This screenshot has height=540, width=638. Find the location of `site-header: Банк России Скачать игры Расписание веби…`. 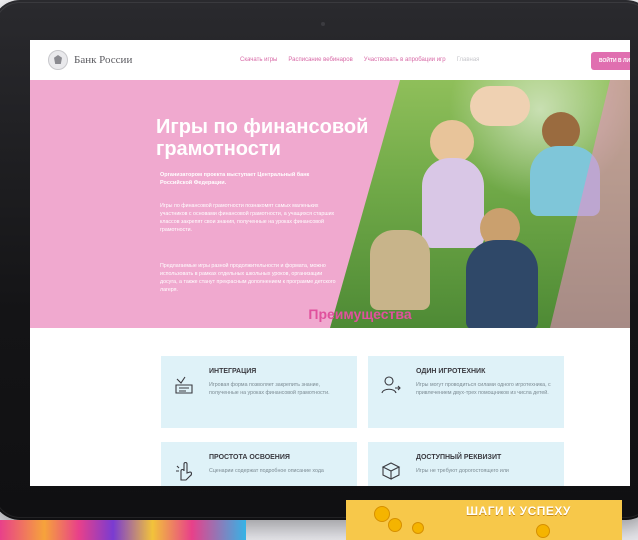

site-header: Банк России Скачать игры Расписание веби… is located at coordinates (330, 60).